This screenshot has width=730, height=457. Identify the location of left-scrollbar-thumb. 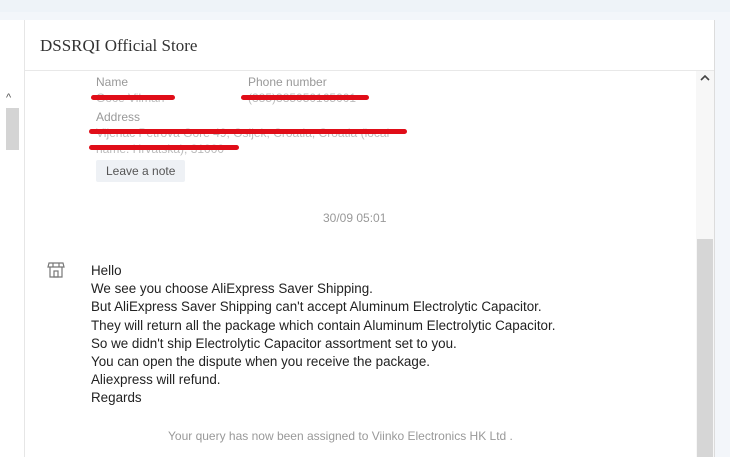
(12, 129).